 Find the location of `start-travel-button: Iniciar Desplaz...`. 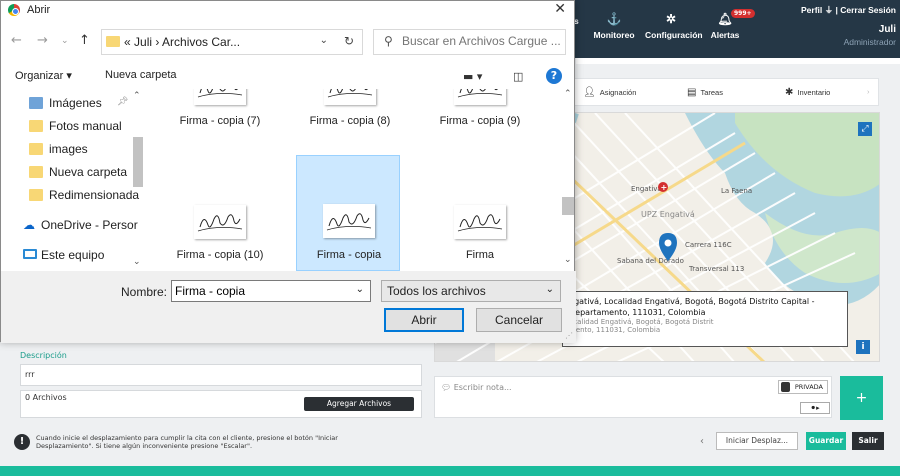

start-travel-button: Iniciar Desplaz... is located at coordinates (757, 441).